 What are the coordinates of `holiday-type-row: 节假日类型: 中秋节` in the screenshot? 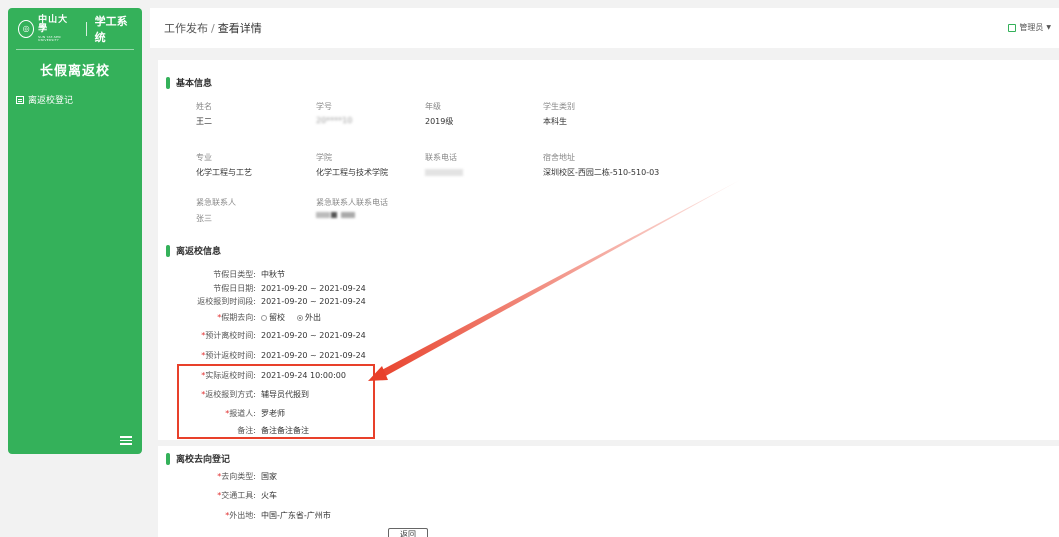 It's located at (235, 274).